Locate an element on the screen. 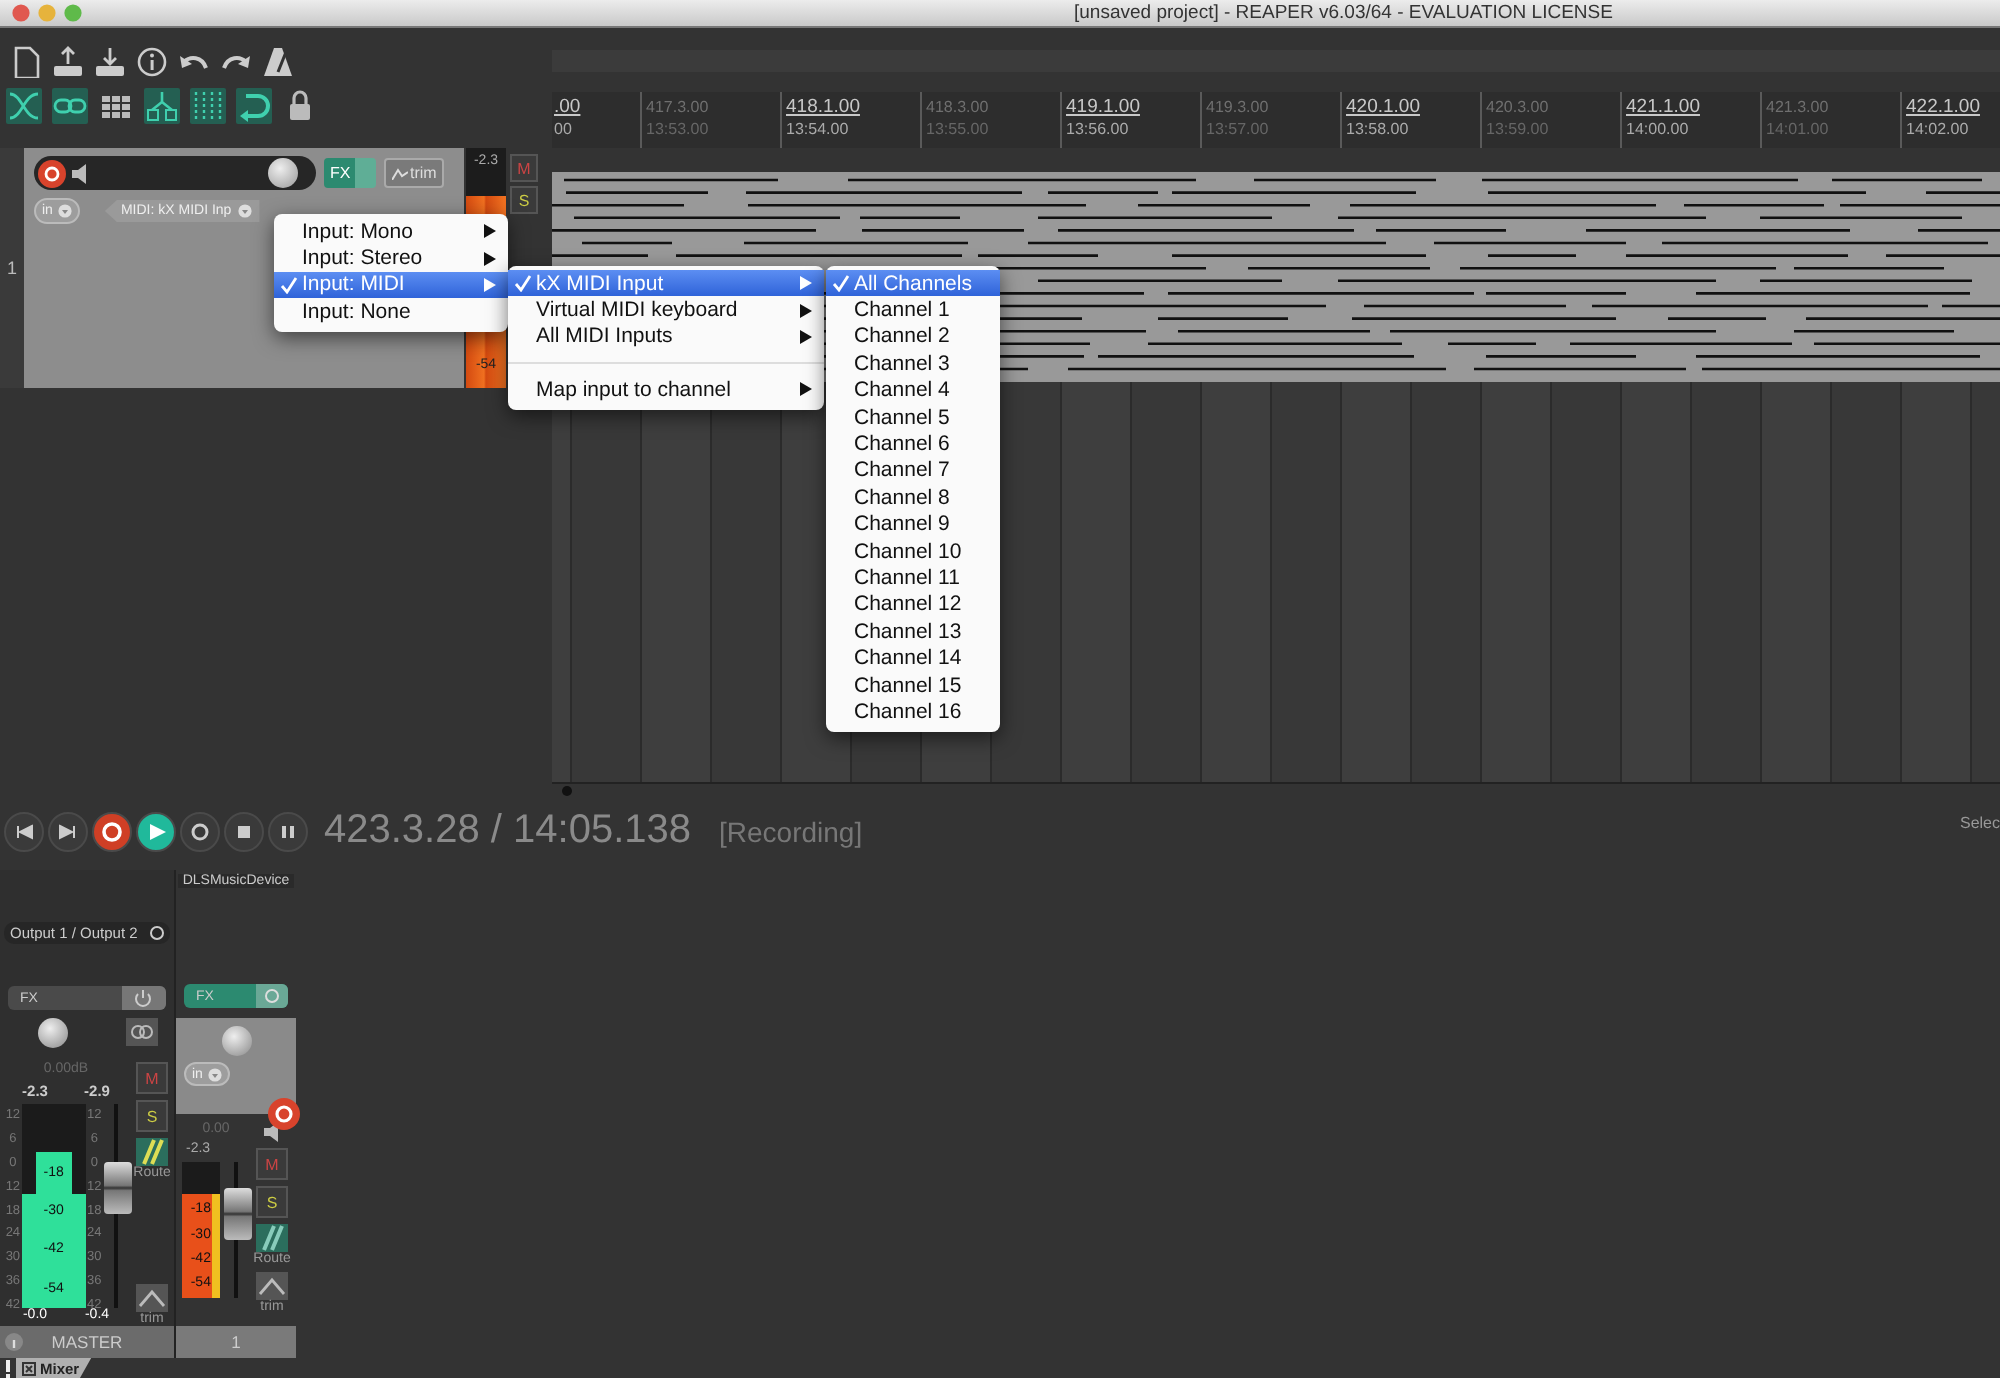  menu-item: Channel 13 is located at coordinates (913, 631).